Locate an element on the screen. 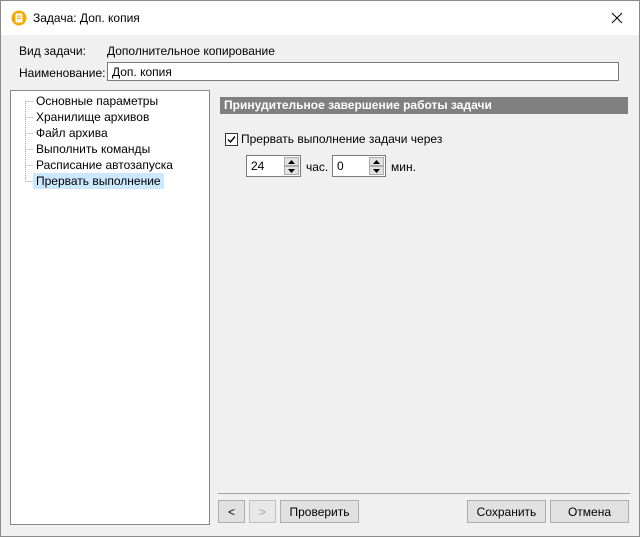 This screenshot has height=537, width=640. close-button is located at coordinates (617, 18).